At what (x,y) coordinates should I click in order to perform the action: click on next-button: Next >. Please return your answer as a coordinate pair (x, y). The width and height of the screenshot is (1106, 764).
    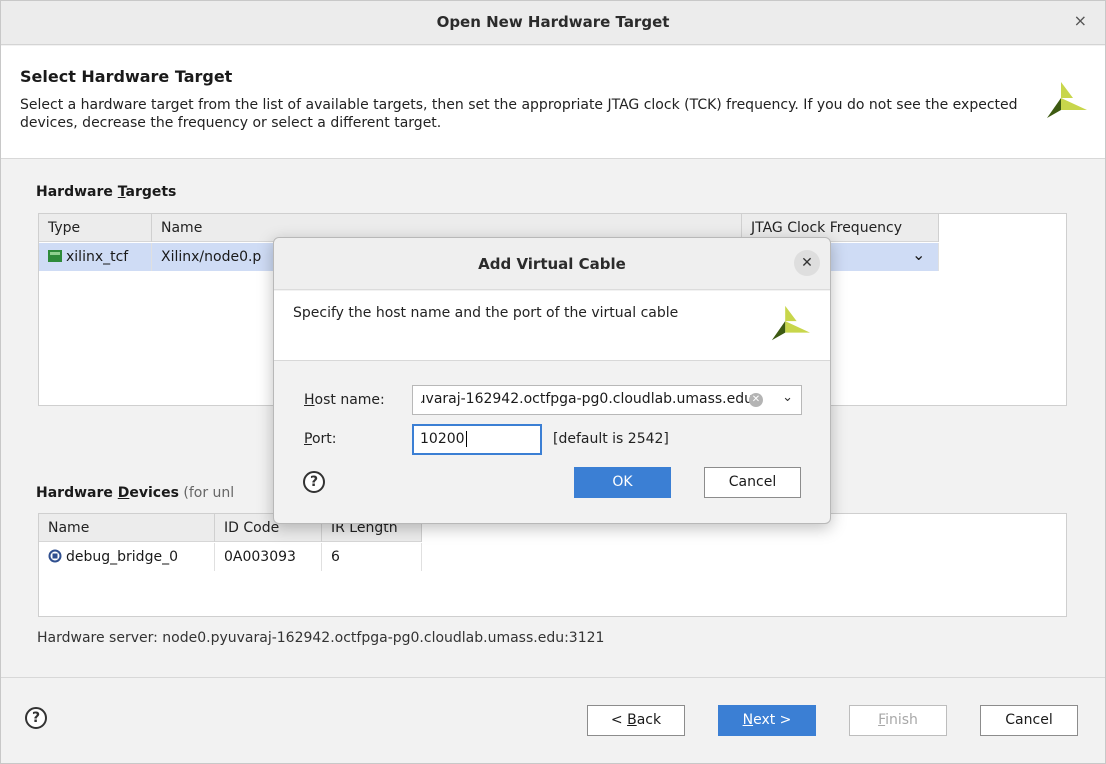
    Looking at the image, I should click on (767, 720).